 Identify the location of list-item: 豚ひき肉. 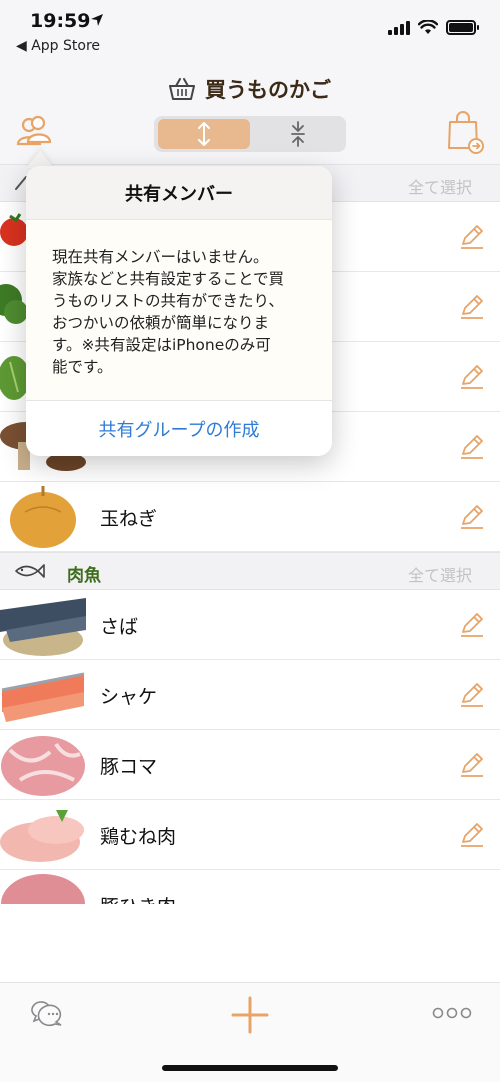
(250, 887).